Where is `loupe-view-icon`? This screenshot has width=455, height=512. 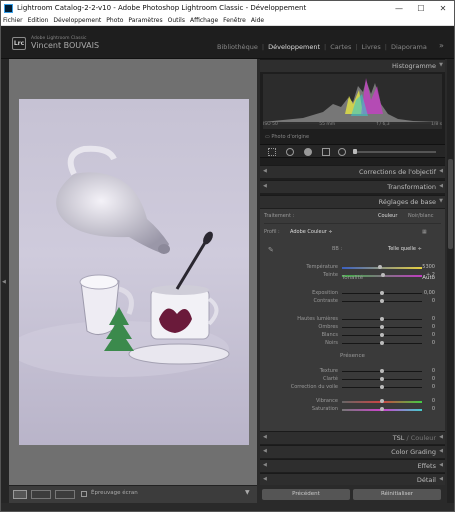 loupe-view-icon is located at coordinates (20, 494).